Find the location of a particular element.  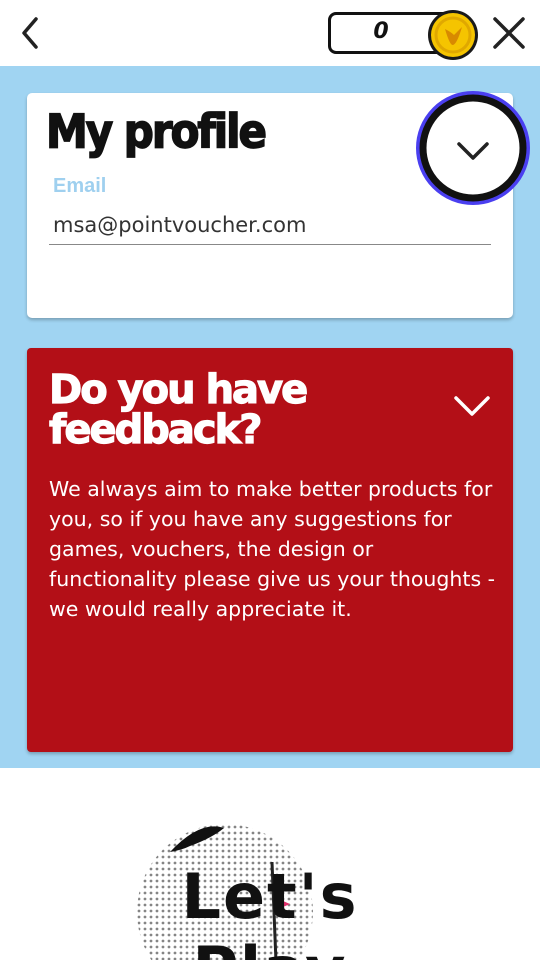

feedback-expand-button is located at coordinates (472, 406).